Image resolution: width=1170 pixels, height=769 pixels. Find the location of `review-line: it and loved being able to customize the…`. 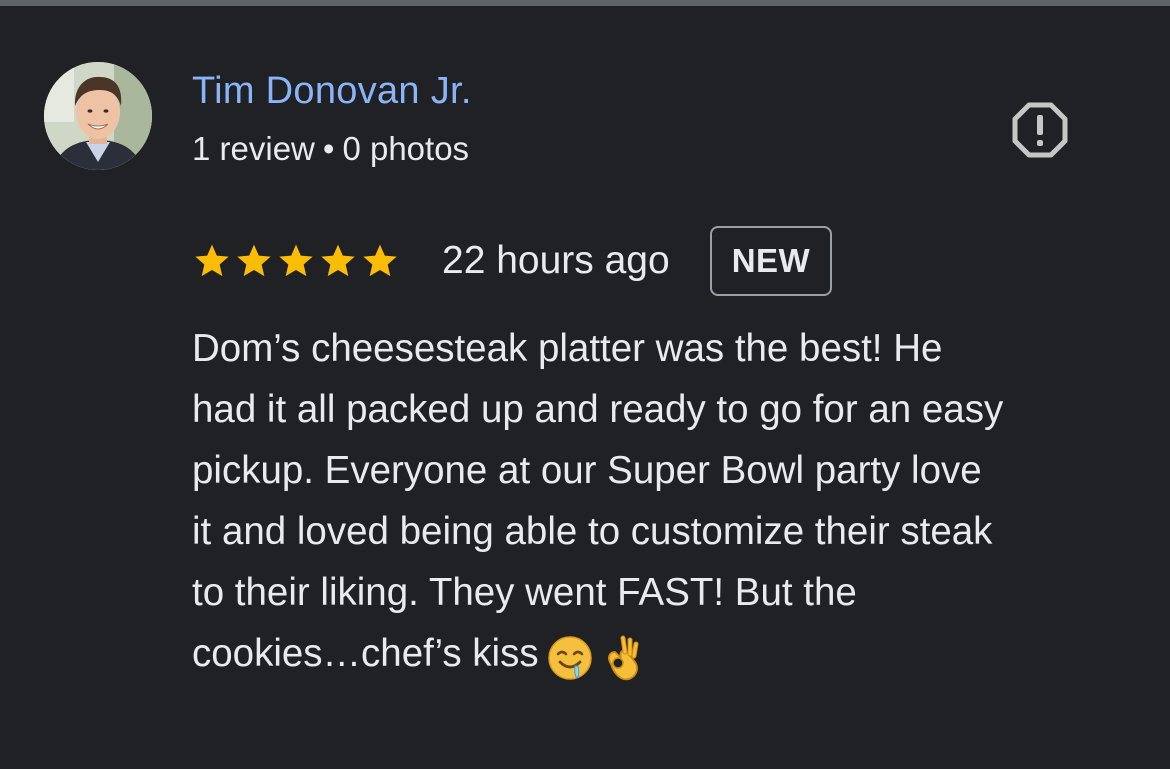

review-line: it and loved being able to customize the… is located at coordinates (592, 531).